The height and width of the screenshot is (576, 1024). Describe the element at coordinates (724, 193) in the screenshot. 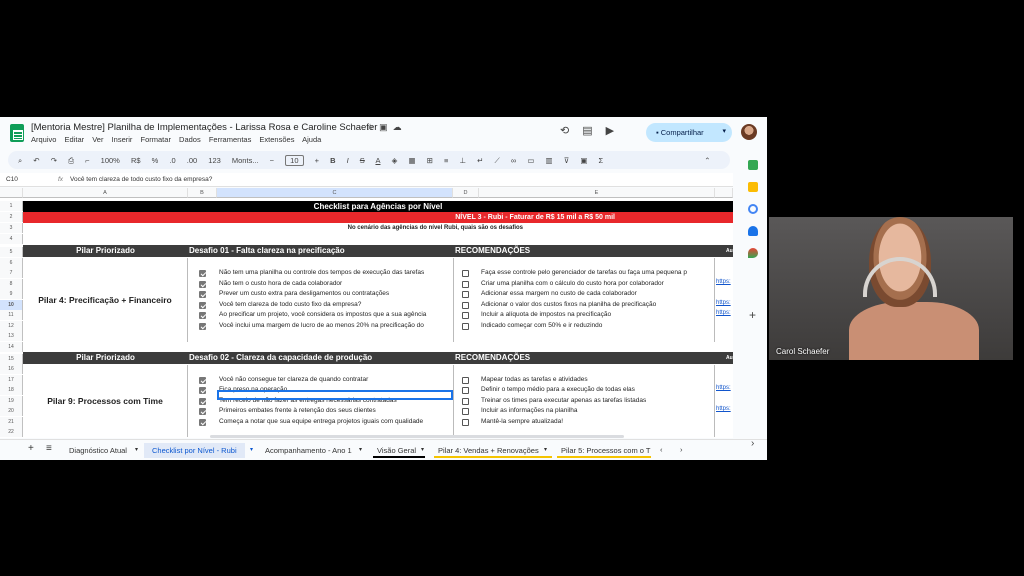

I see `column-header-f` at that location.